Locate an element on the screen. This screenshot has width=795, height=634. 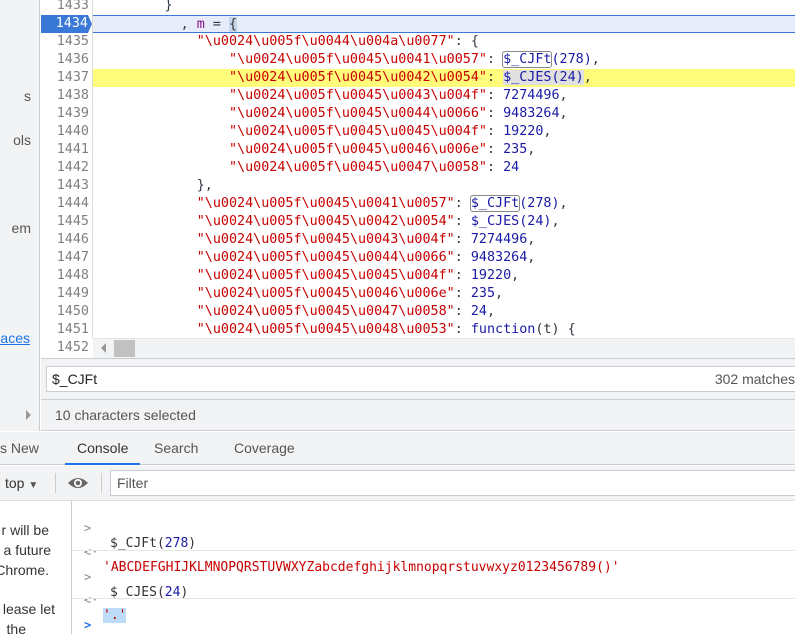
code-token: 7274496 is located at coordinates (531, 95).